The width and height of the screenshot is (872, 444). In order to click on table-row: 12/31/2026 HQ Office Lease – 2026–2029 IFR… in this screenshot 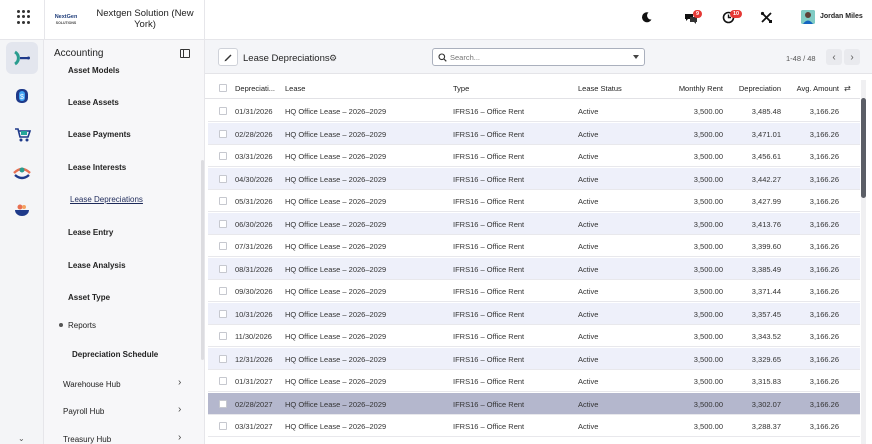, I will do `click(534, 358)`.